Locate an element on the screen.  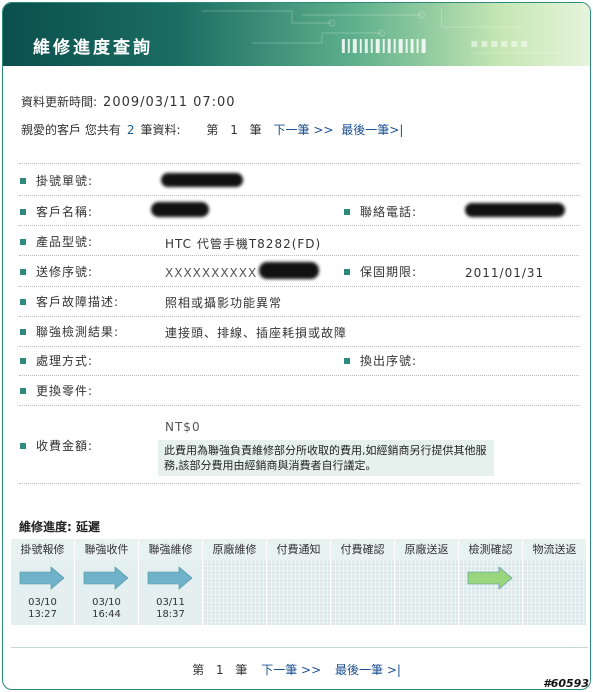
handling-label: 處理方式: is located at coordinates (65, 361).